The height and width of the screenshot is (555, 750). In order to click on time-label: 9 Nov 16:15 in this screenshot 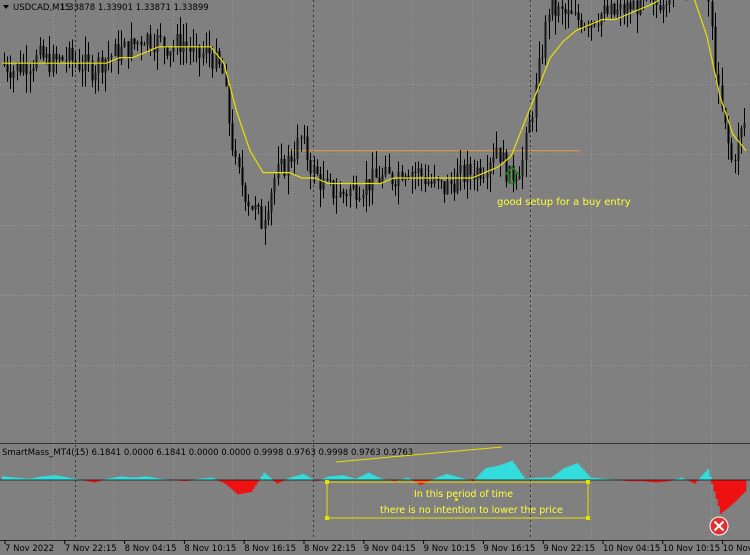, I will do `click(509, 549)`.